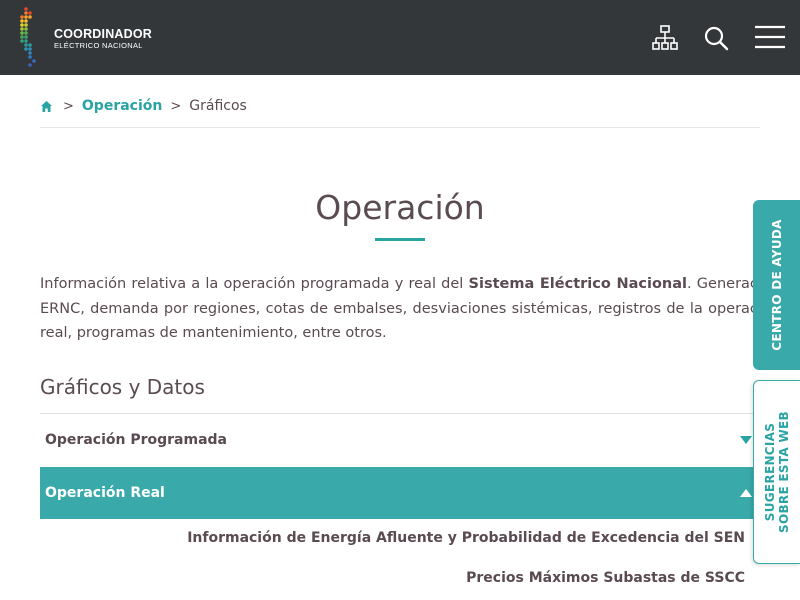 The width and height of the screenshot is (800, 600). What do you see at coordinates (770, 39) in the screenshot?
I see `menu-icon` at bounding box center [770, 39].